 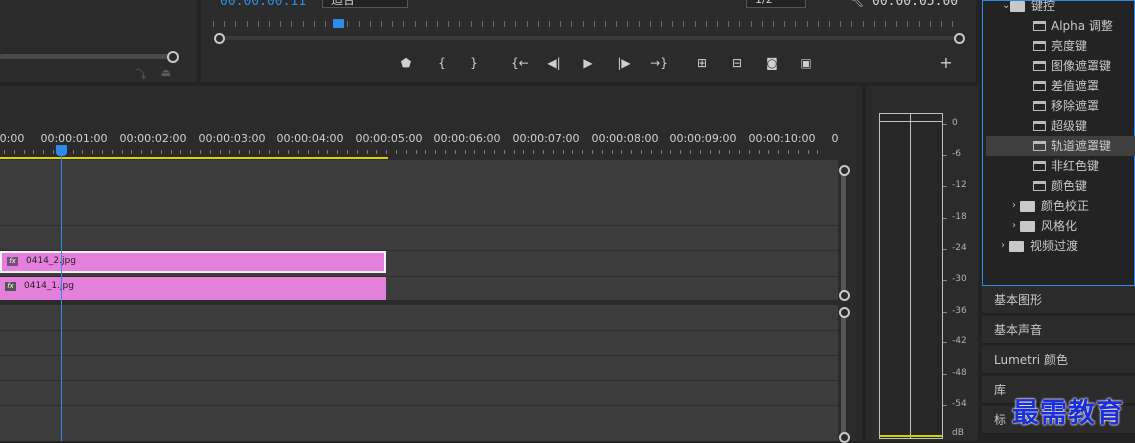 I want to click on audio-scroll-handle-top, so click(x=844, y=312).